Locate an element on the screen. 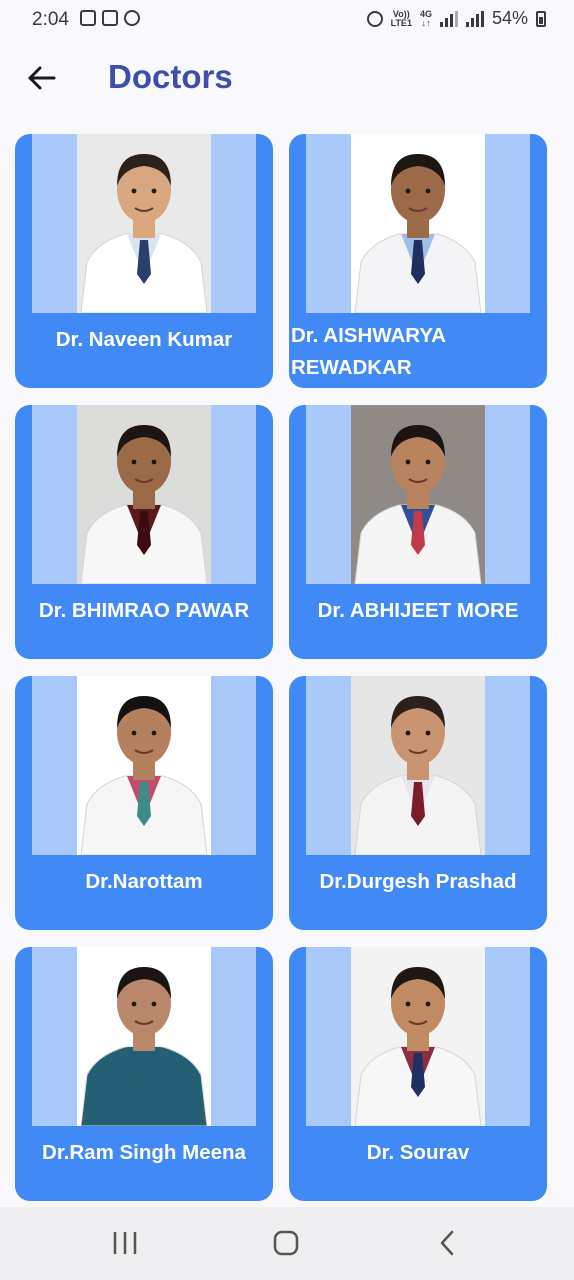 The height and width of the screenshot is (1280, 574). doctor-name: Dr. AISHWARYA REWADKAR is located at coordinates (368, 351).